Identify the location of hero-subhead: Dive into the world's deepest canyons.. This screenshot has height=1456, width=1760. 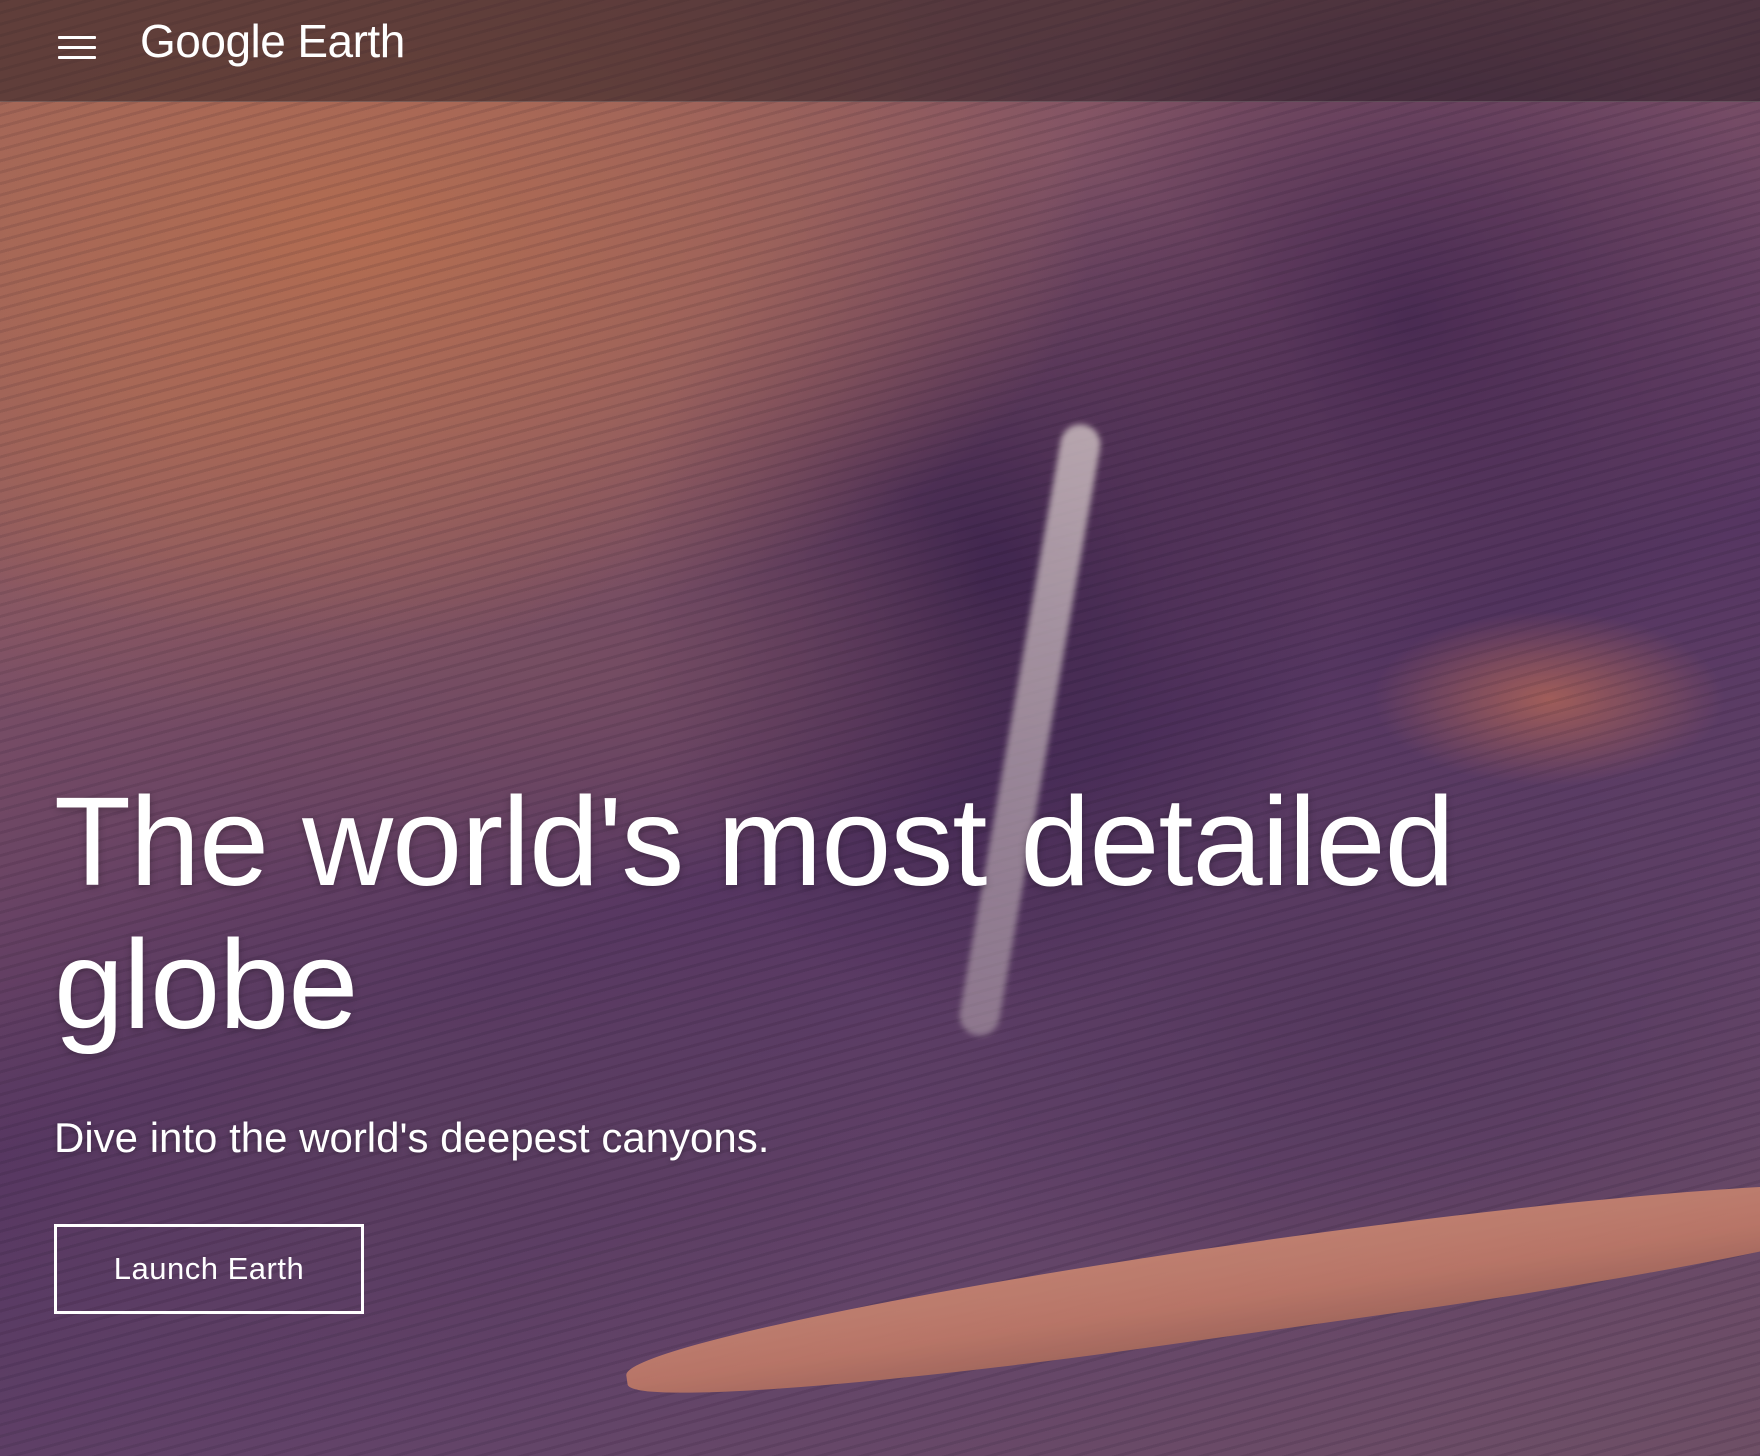
(412, 1137).